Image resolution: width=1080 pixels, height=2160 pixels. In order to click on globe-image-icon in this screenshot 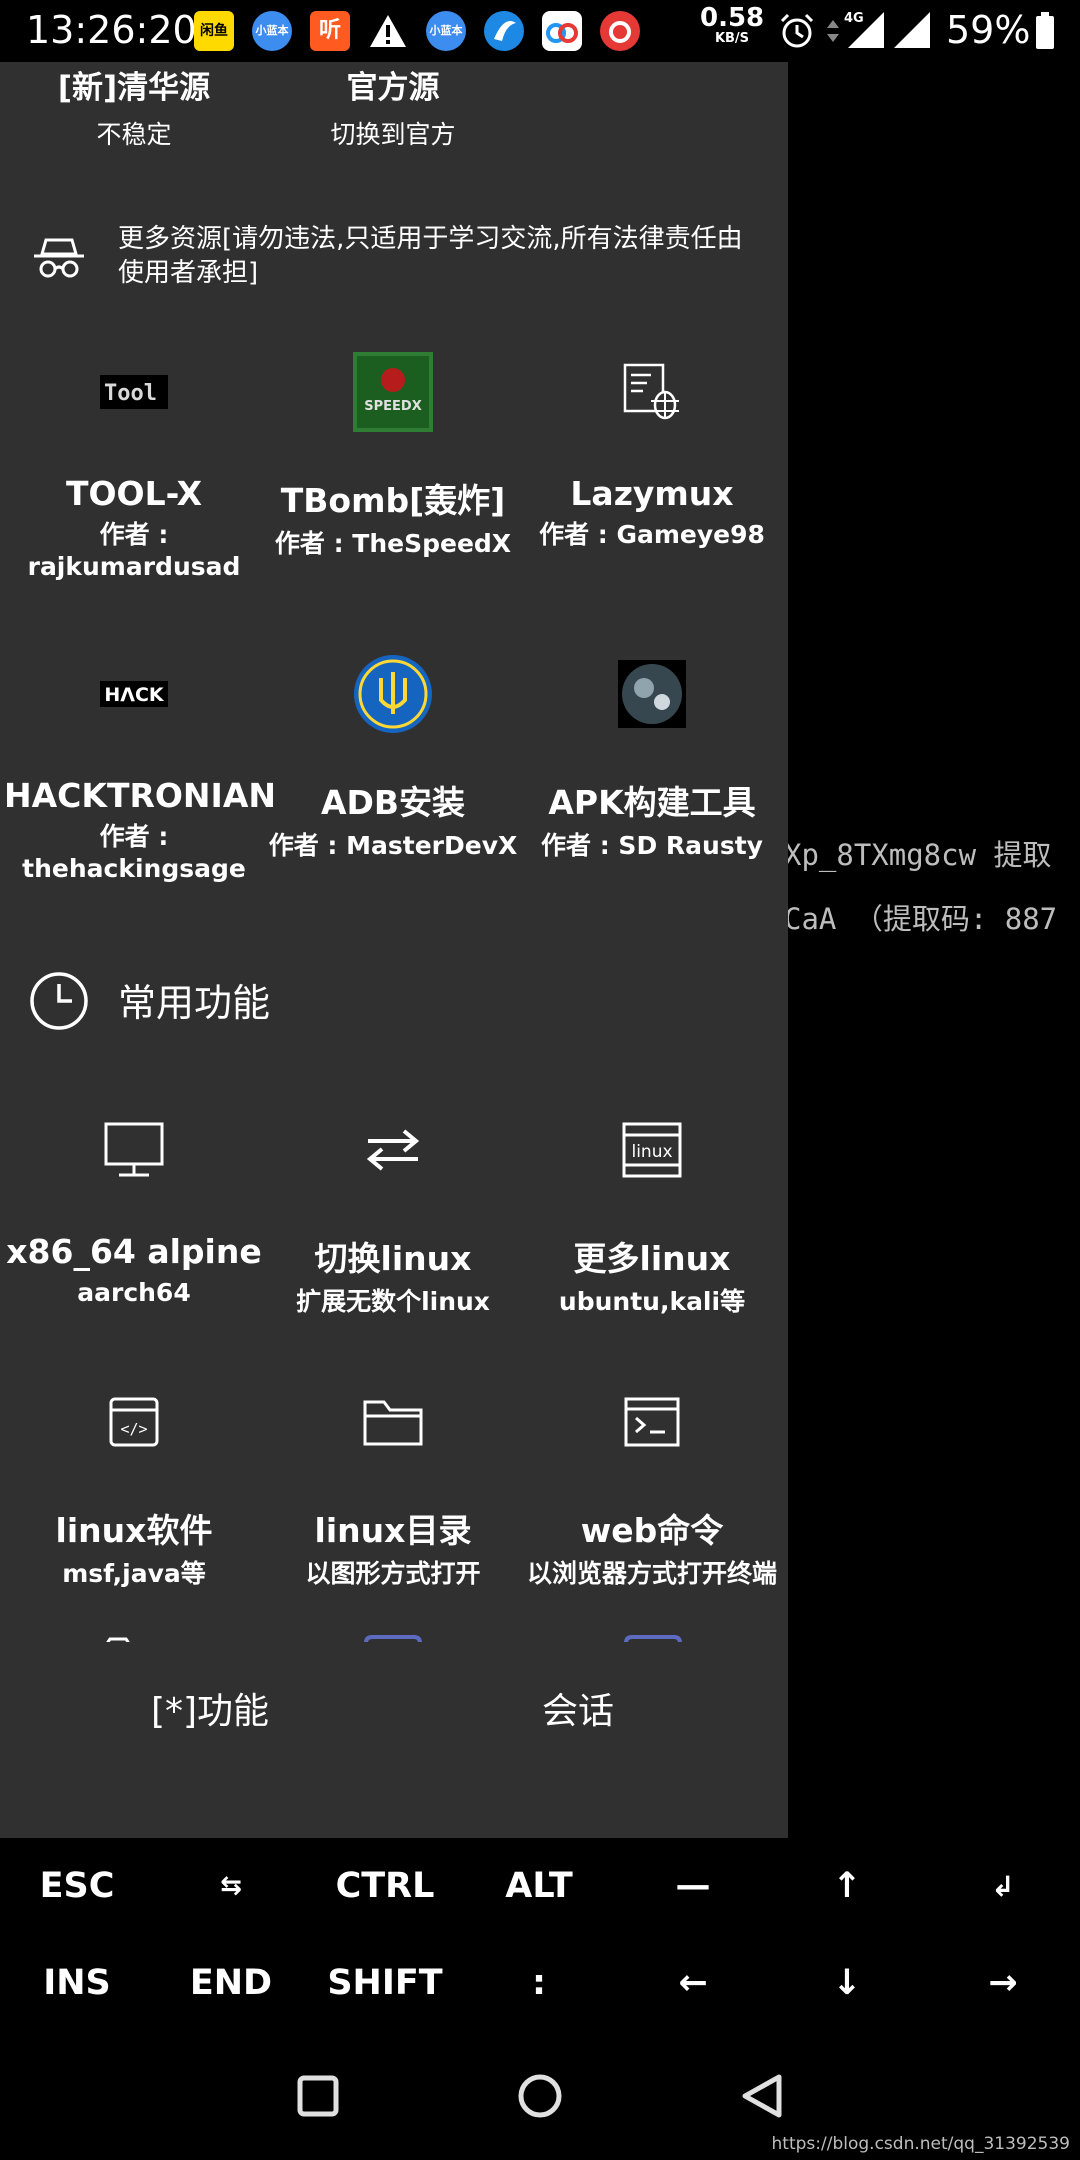, I will do `click(652, 694)`.